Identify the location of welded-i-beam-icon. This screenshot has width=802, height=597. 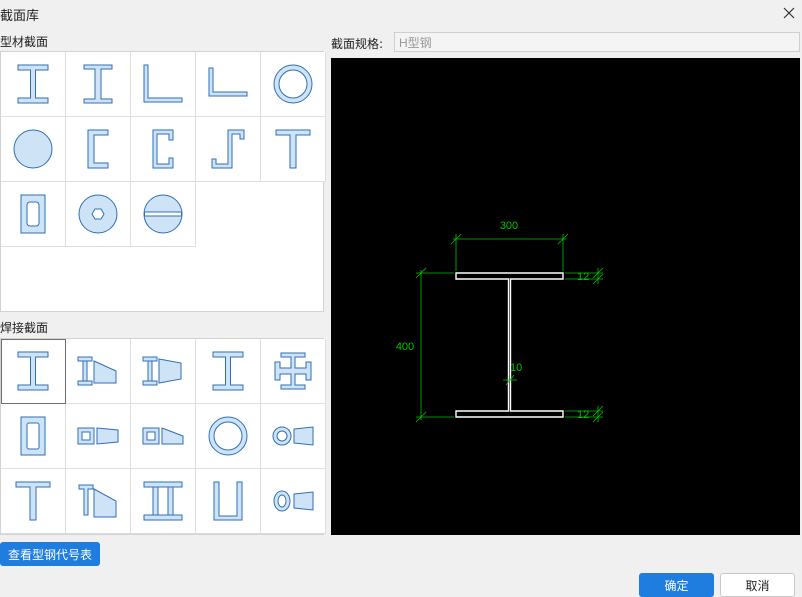
(228, 371).